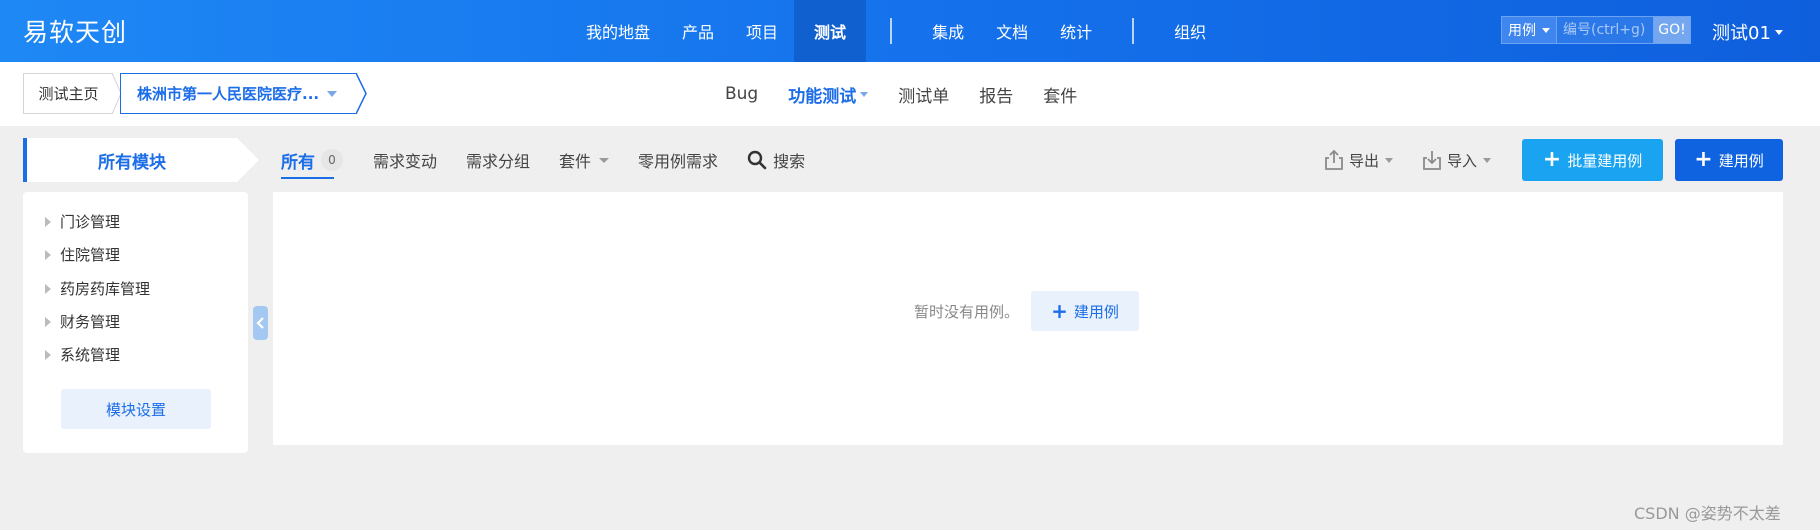 The width and height of the screenshot is (1820, 530). What do you see at coordinates (618, 31) in the screenshot?
I see `nav-item-my-dashboard: 我的地盘` at bounding box center [618, 31].